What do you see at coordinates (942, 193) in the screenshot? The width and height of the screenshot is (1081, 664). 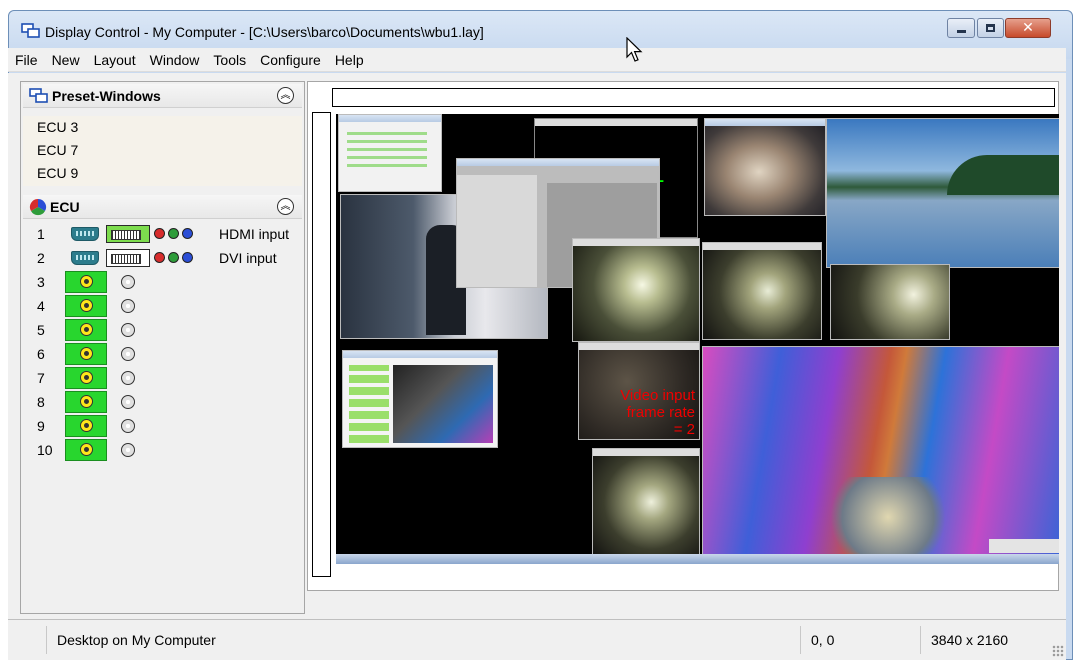 I see `preview-window-lake-image` at bounding box center [942, 193].